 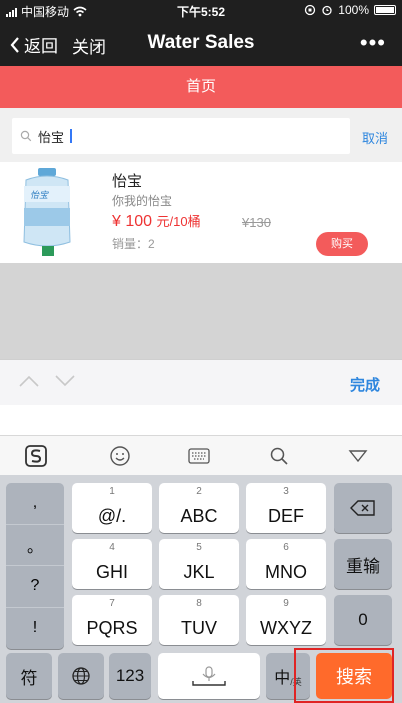 I want to click on key-5: 5 JKL, so click(x=199, y=564).